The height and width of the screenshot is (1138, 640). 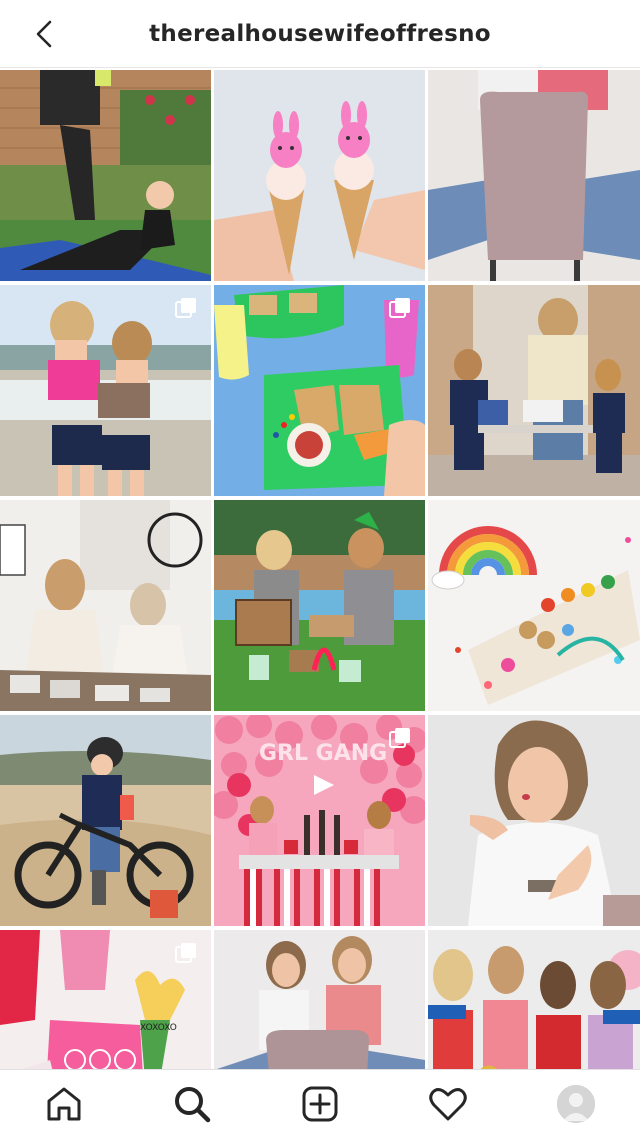 I want to click on svg-text: GRL GANG, so click(x=323, y=753).